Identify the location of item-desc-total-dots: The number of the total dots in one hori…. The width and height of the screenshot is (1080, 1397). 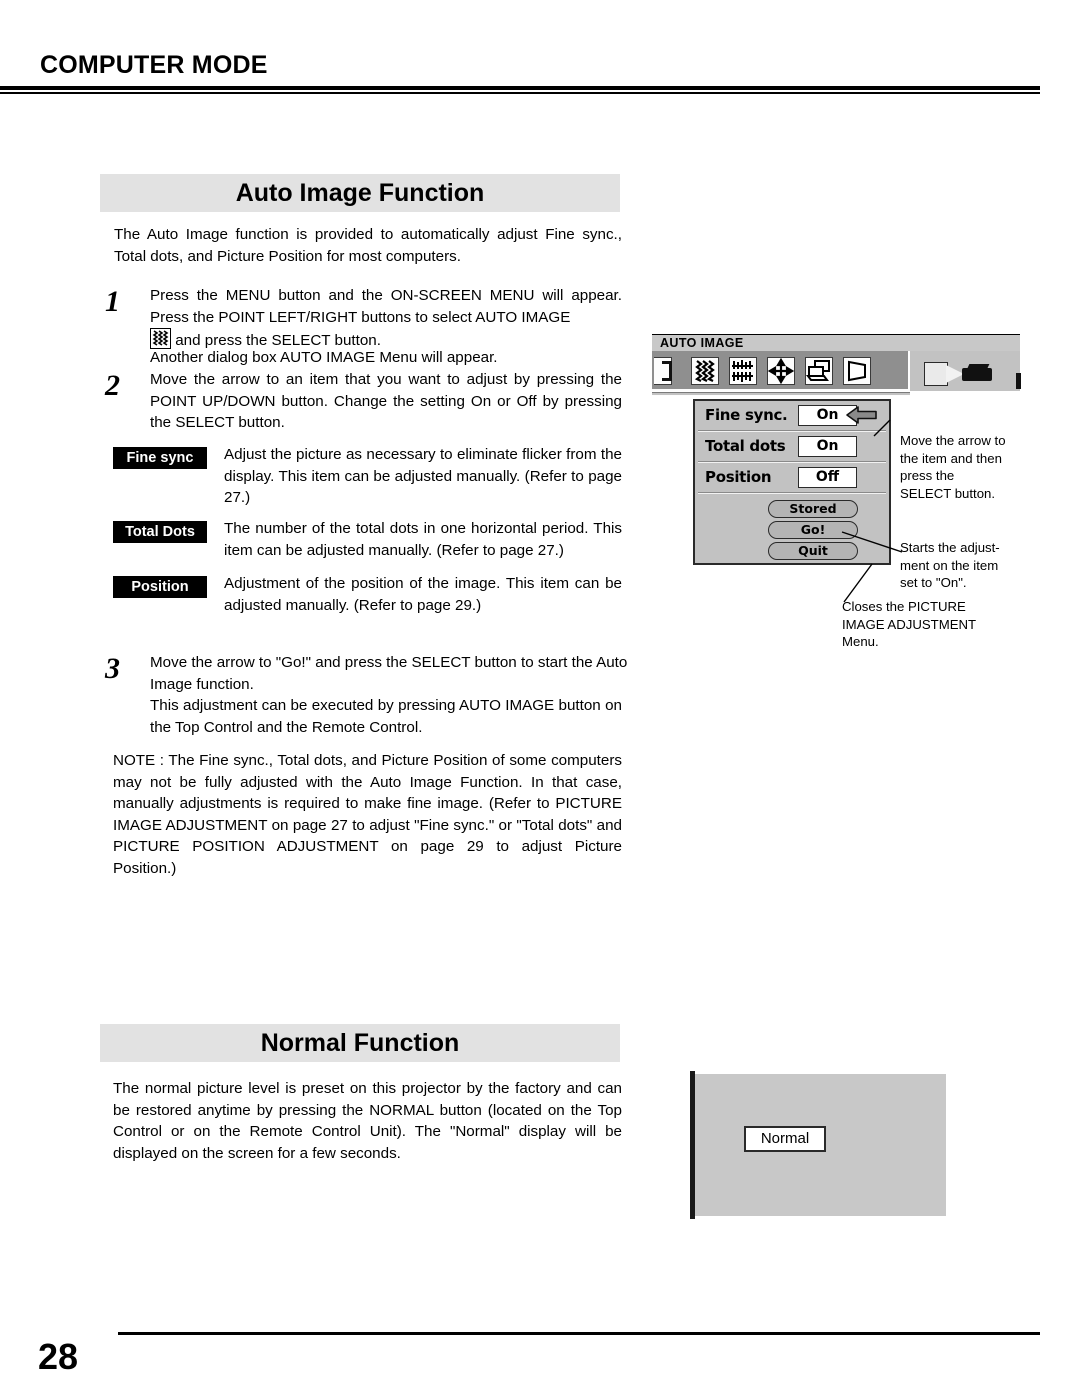
(423, 539).